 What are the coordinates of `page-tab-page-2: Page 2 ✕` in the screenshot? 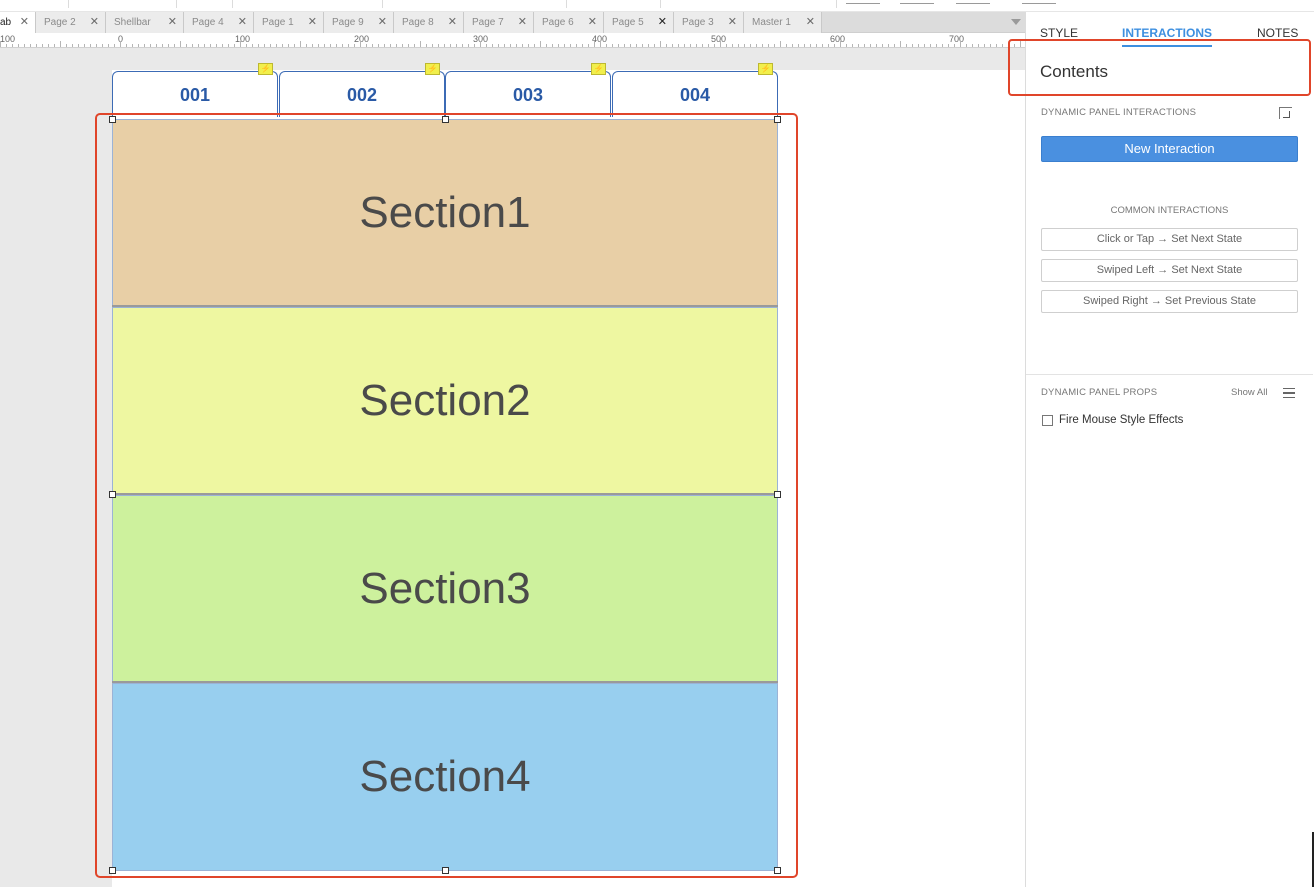 It's located at (71, 22).